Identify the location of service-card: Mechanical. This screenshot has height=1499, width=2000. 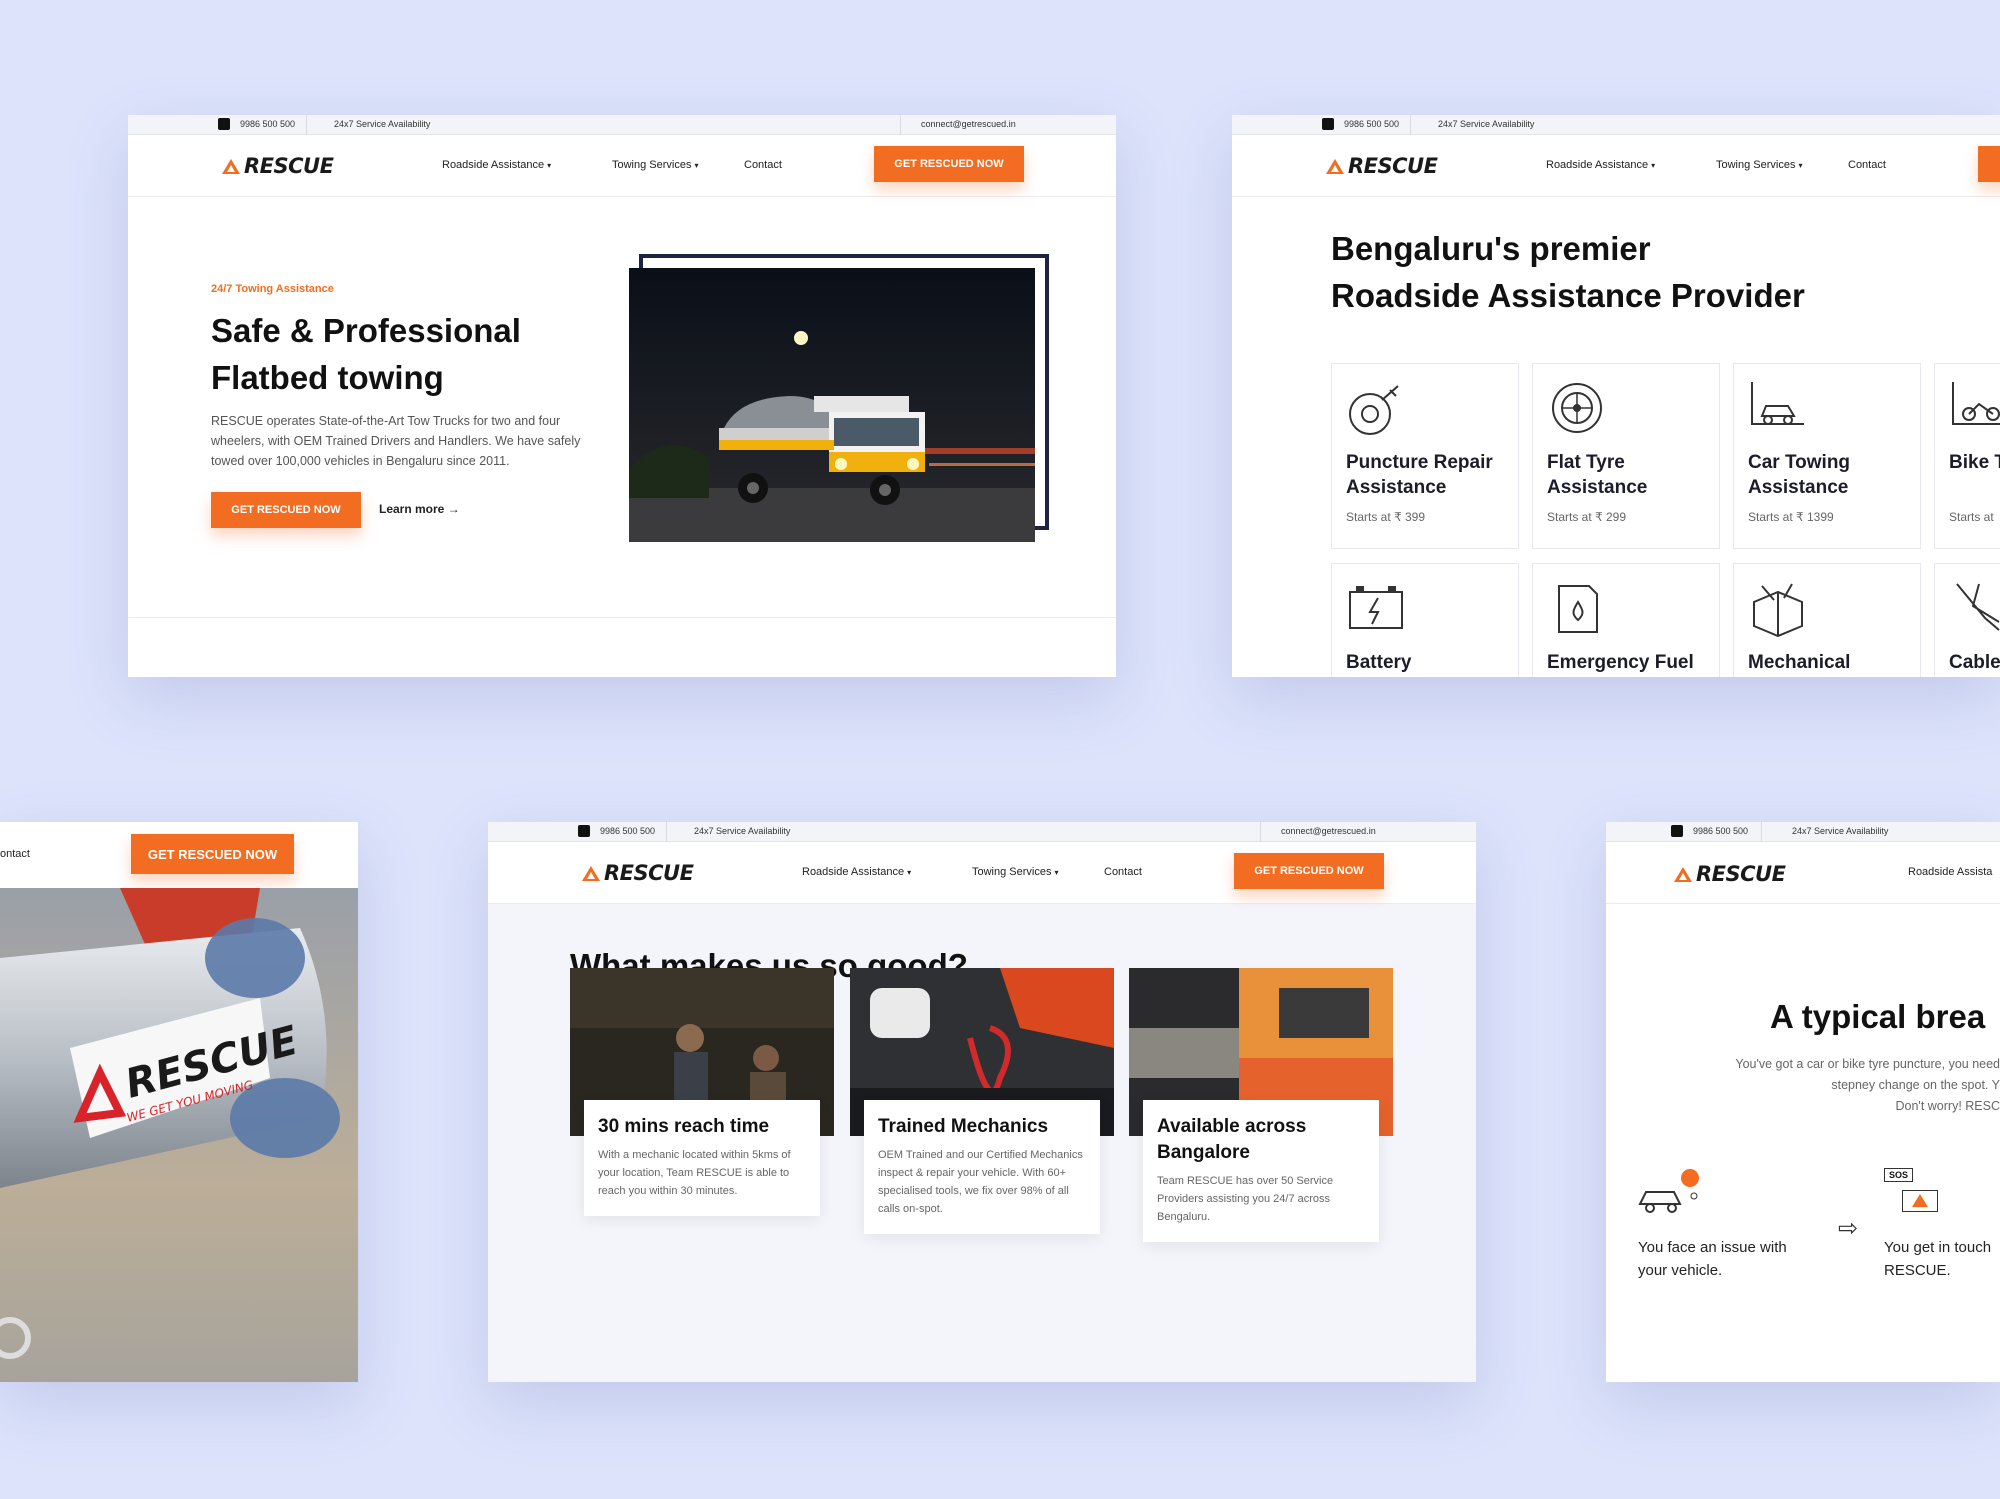
(1827, 620).